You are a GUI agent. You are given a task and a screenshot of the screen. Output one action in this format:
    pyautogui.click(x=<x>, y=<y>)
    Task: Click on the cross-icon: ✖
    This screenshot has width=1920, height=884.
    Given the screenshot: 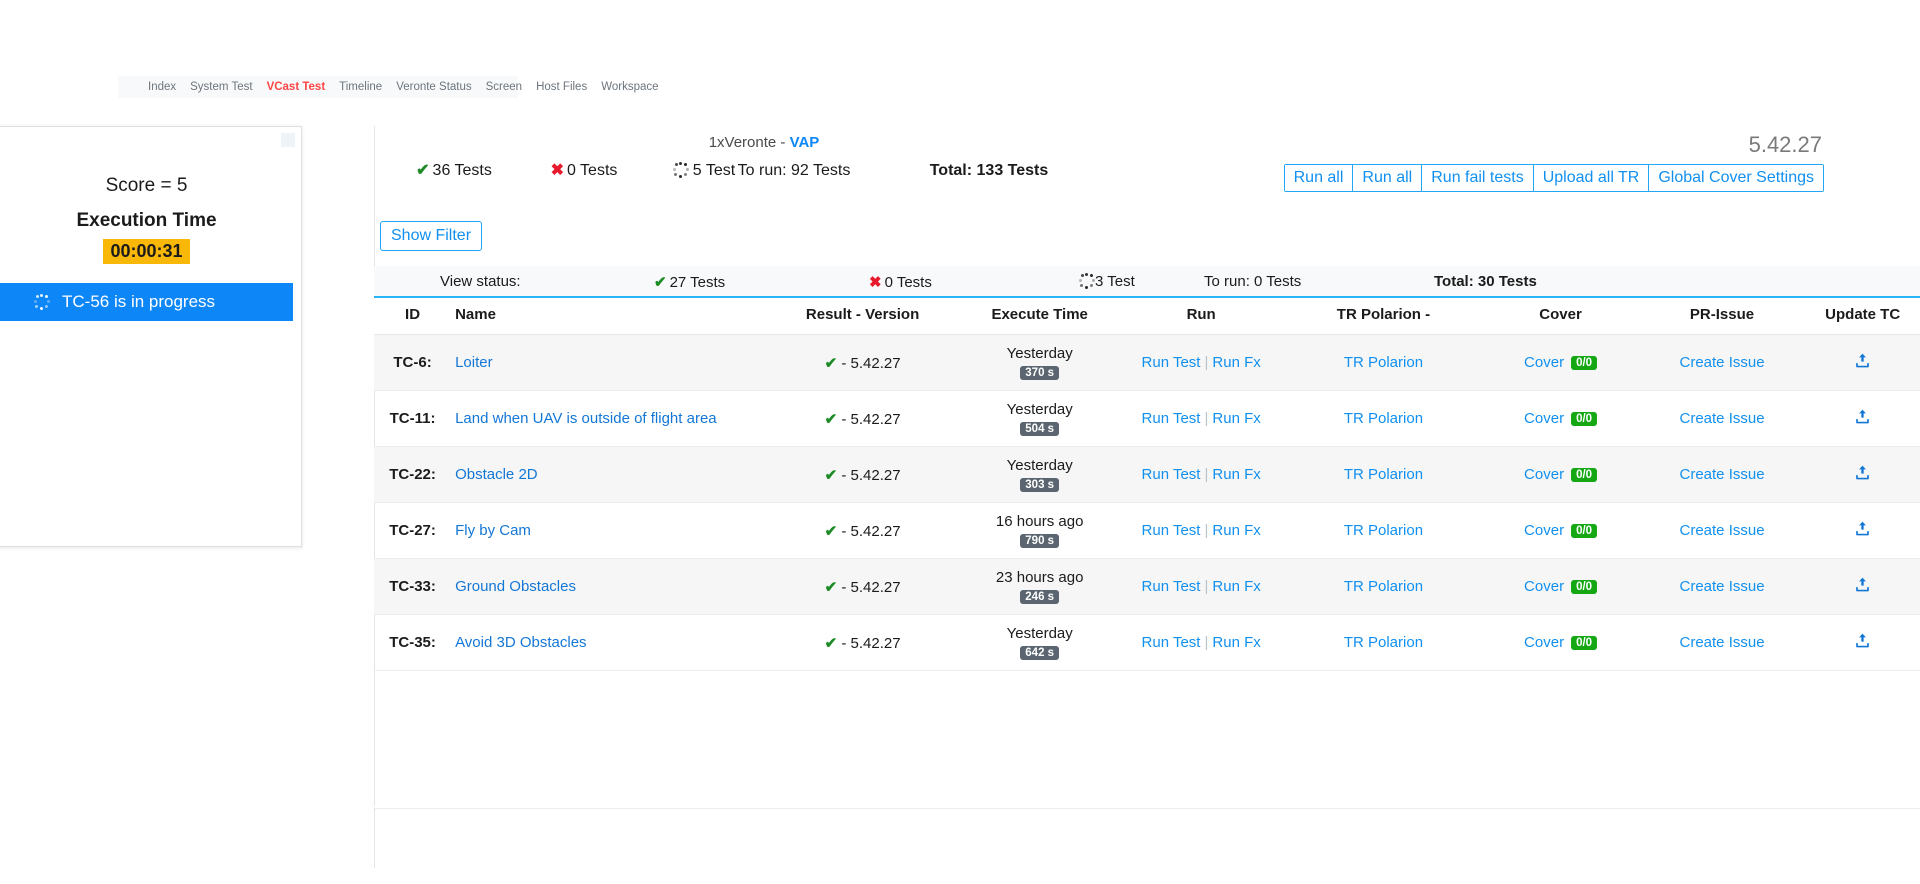 What is the action you would take?
    pyautogui.click(x=557, y=170)
    